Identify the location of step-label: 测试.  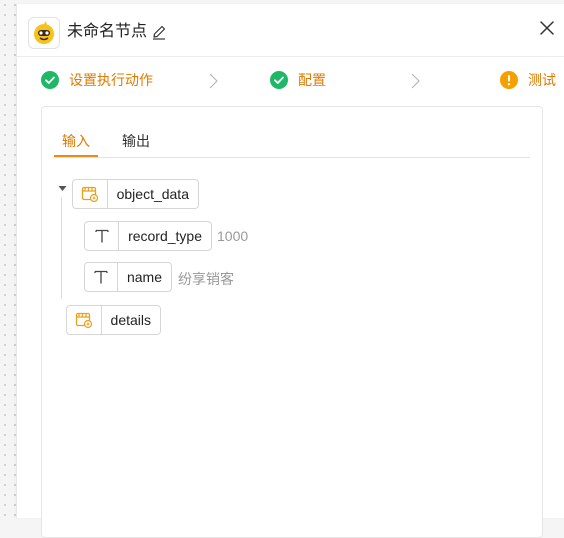
(542, 80).